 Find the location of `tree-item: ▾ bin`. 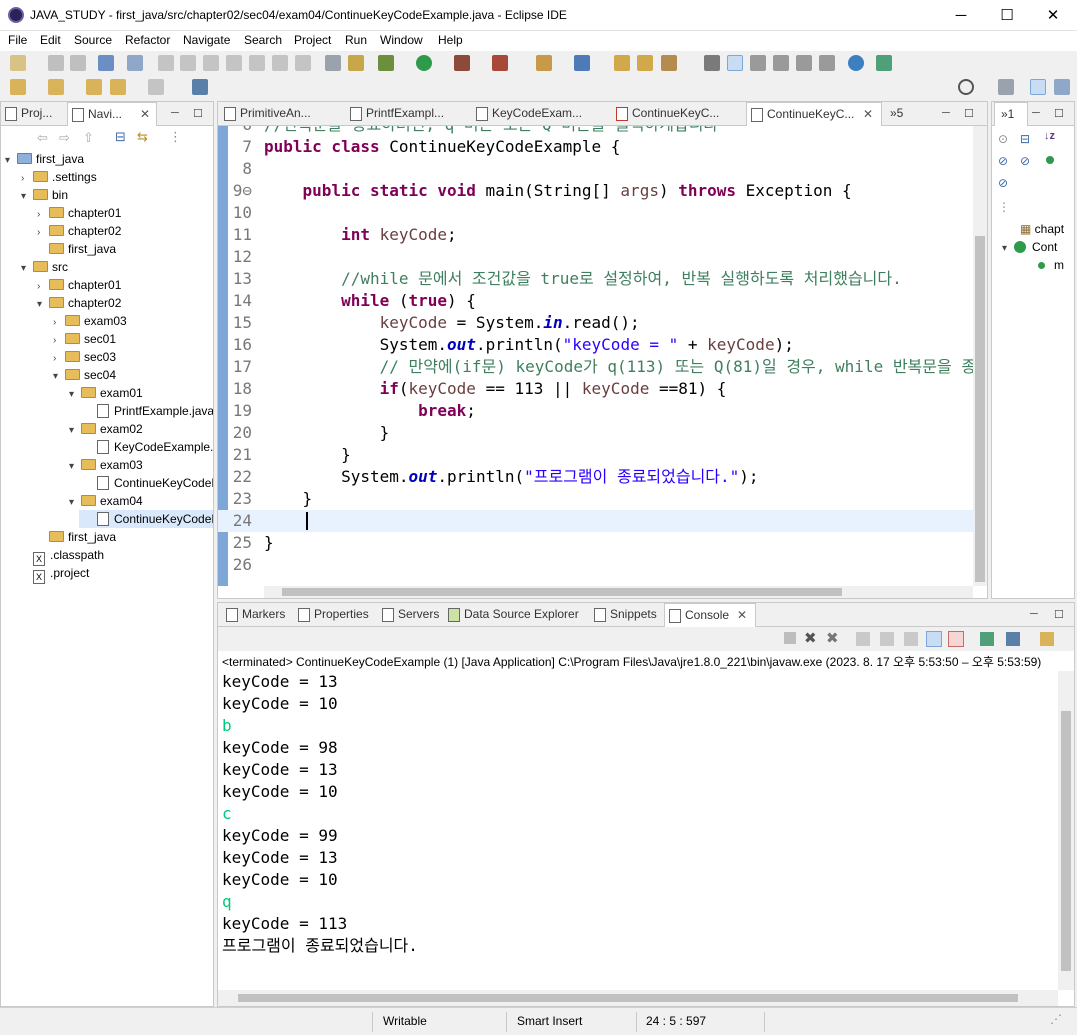

tree-item: ▾ bin is located at coordinates (34, 195).